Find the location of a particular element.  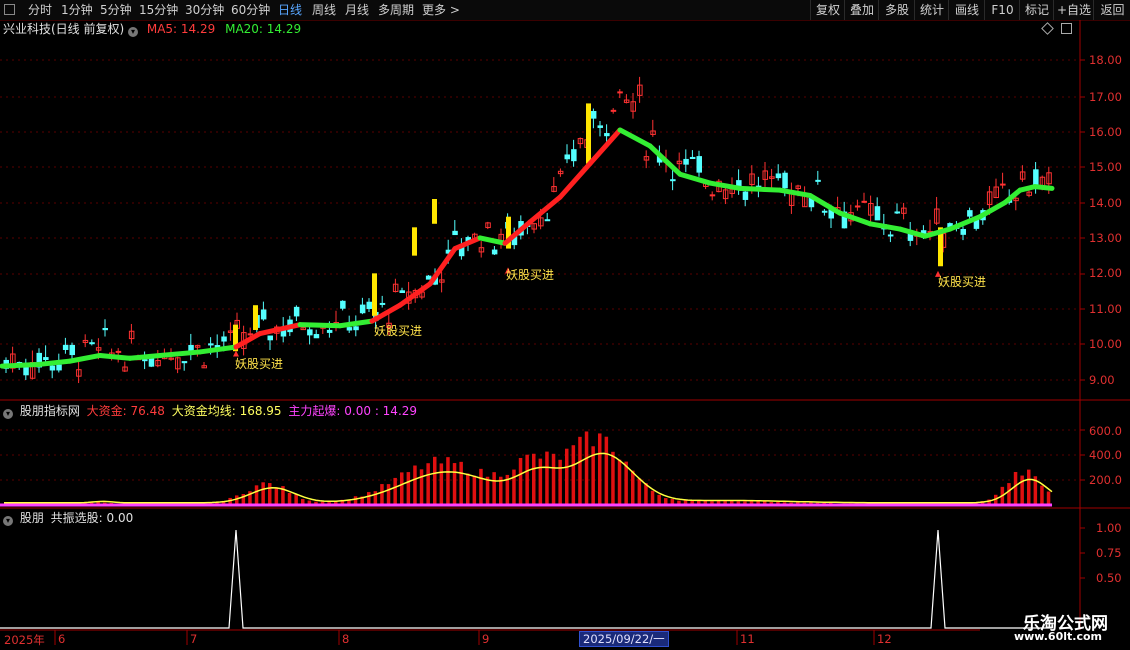

resonance-line is located at coordinates (526, 579).